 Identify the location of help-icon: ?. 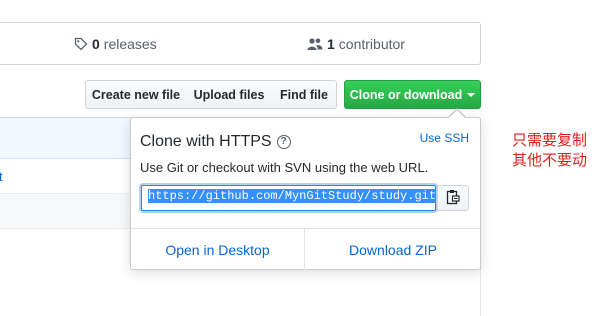
(283, 142).